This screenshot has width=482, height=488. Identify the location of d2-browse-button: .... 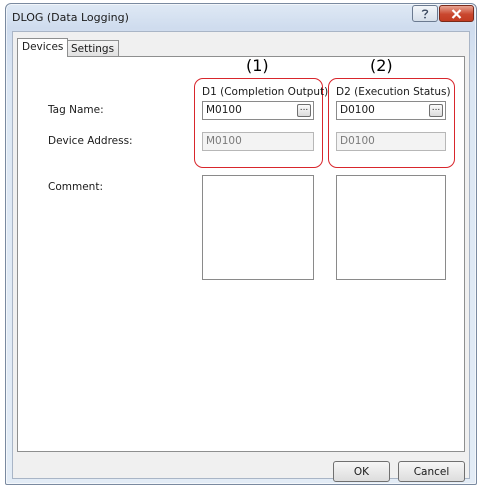
(436, 110).